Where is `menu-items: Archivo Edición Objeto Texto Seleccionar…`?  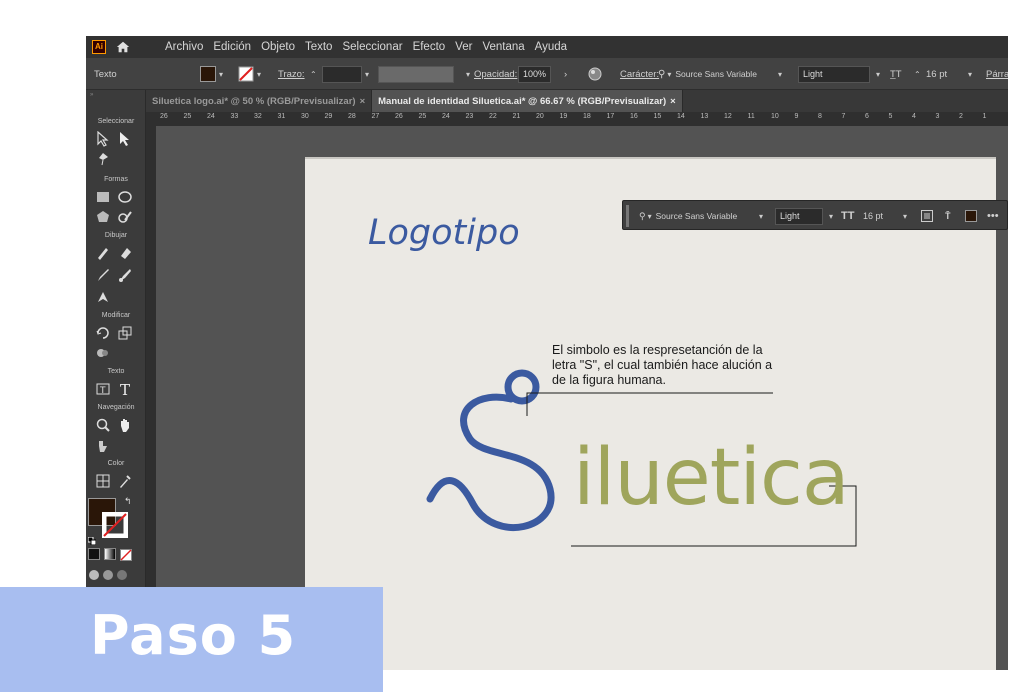
menu-items: Archivo Edición Objeto Texto Seleccionar… is located at coordinates (366, 47).